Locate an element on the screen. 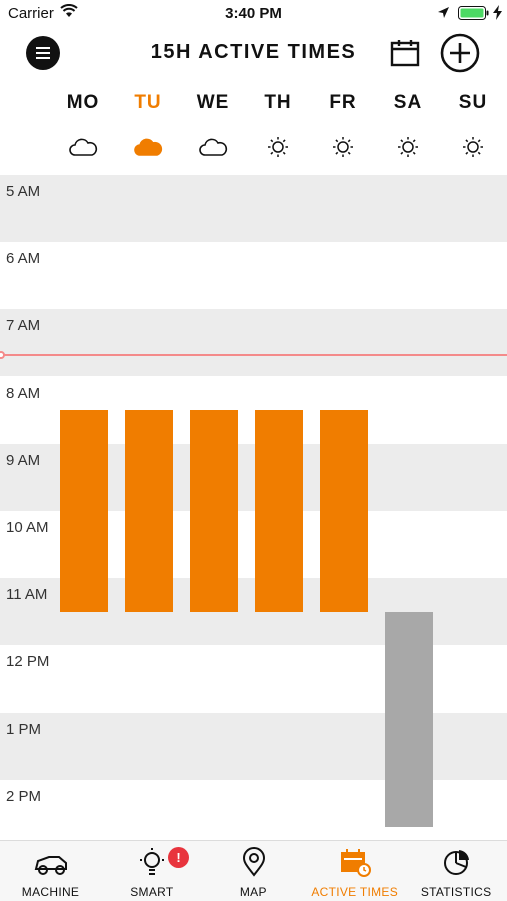 This screenshot has width=507, height=901. day-label: TH is located at coordinates (278, 102).